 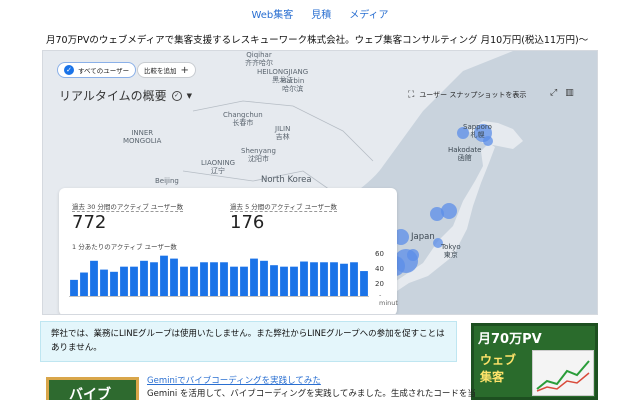 What do you see at coordinates (294, 281) in the screenshot?
I see `bar-minute--8` at bounding box center [294, 281].